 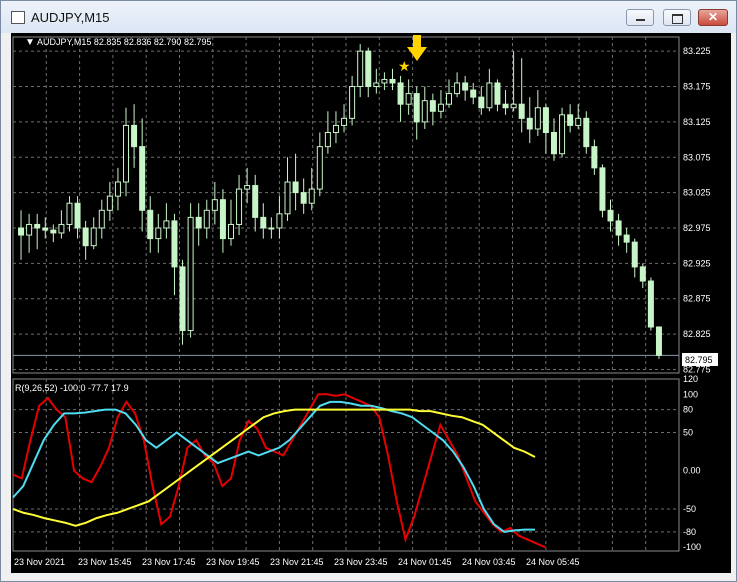 What do you see at coordinates (689, 509) in the screenshot?
I see `indicator-tick-label: -50` at bounding box center [689, 509].